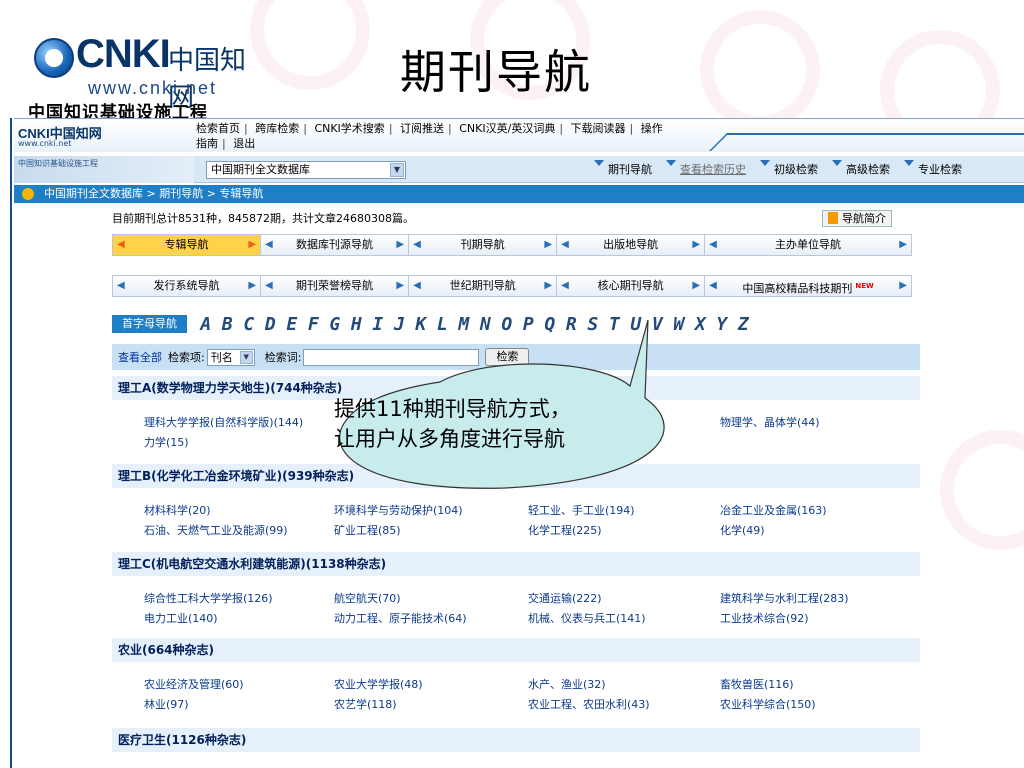  What do you see at coordinates (773, 510) in the screenshot?
I see `journal-category-link: 冶金工业及金属(163)` at bounding box center [773, 510].